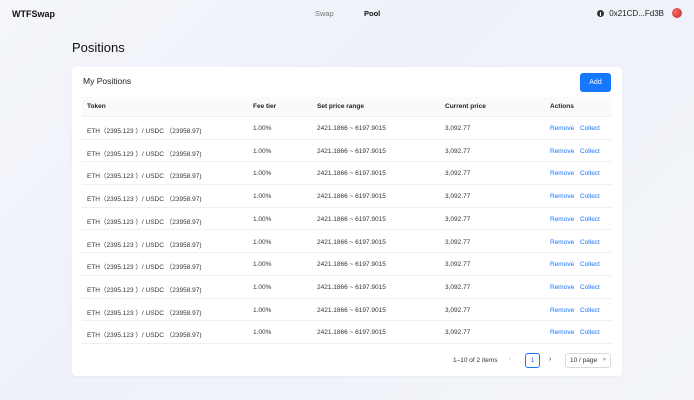 The width and height of the screenshot is (694, 400). Describe the element at coordinates (98, 47) in the screenshot. I see `page-title: Positions` at that location.